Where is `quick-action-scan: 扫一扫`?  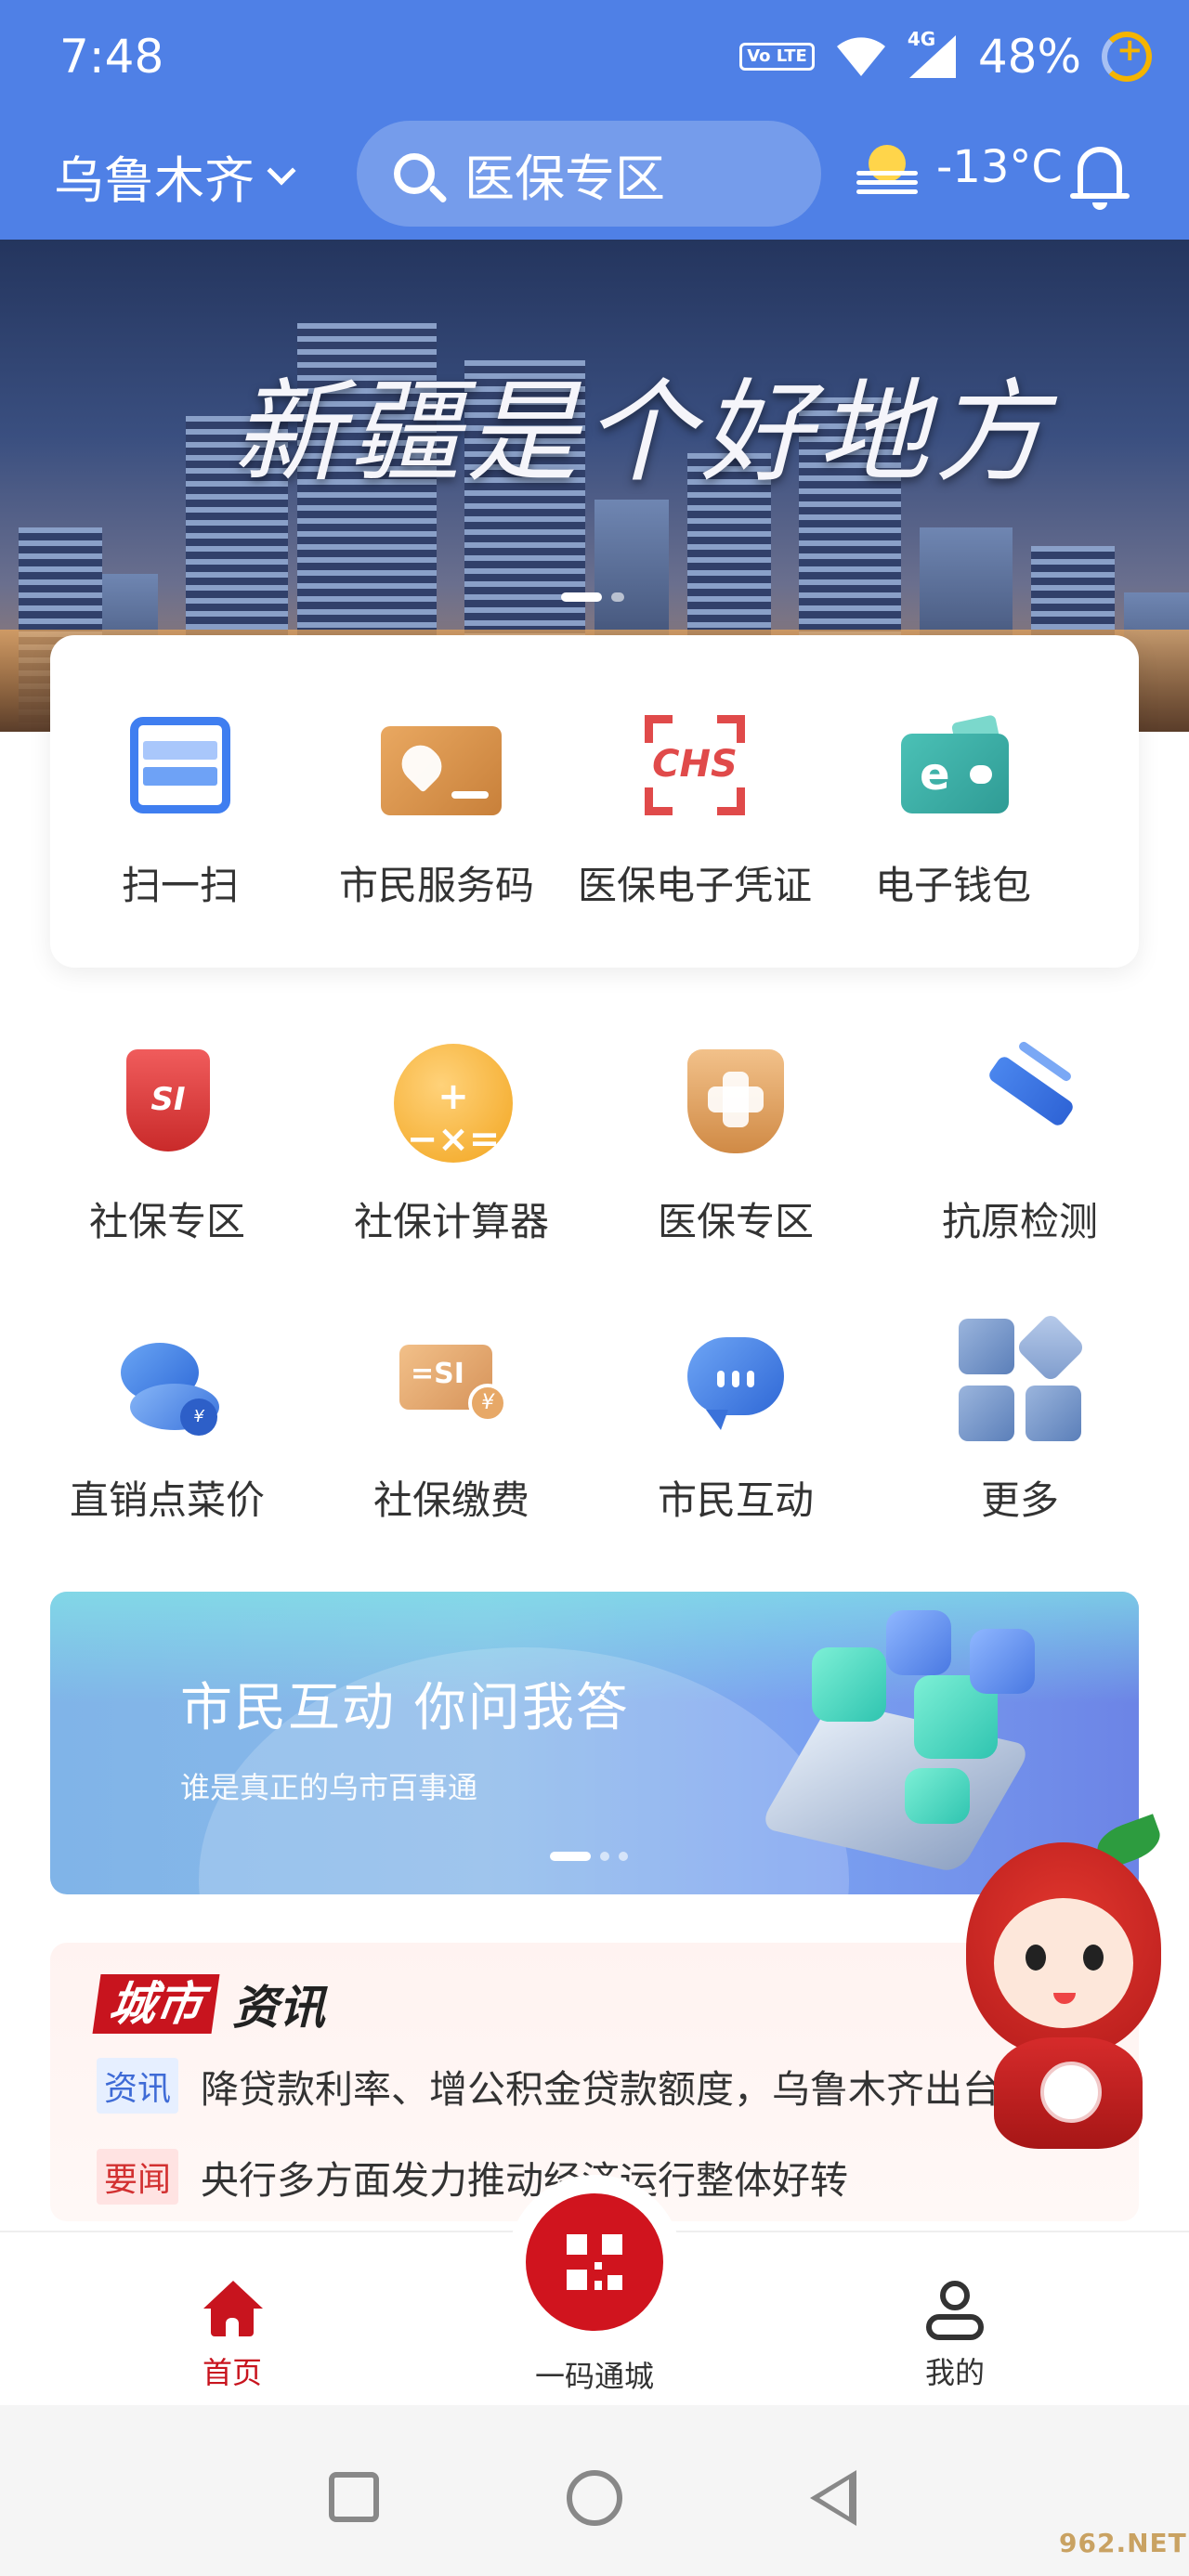 quick-action-scan: 扫一扫 is located at coordinates (180, 810).